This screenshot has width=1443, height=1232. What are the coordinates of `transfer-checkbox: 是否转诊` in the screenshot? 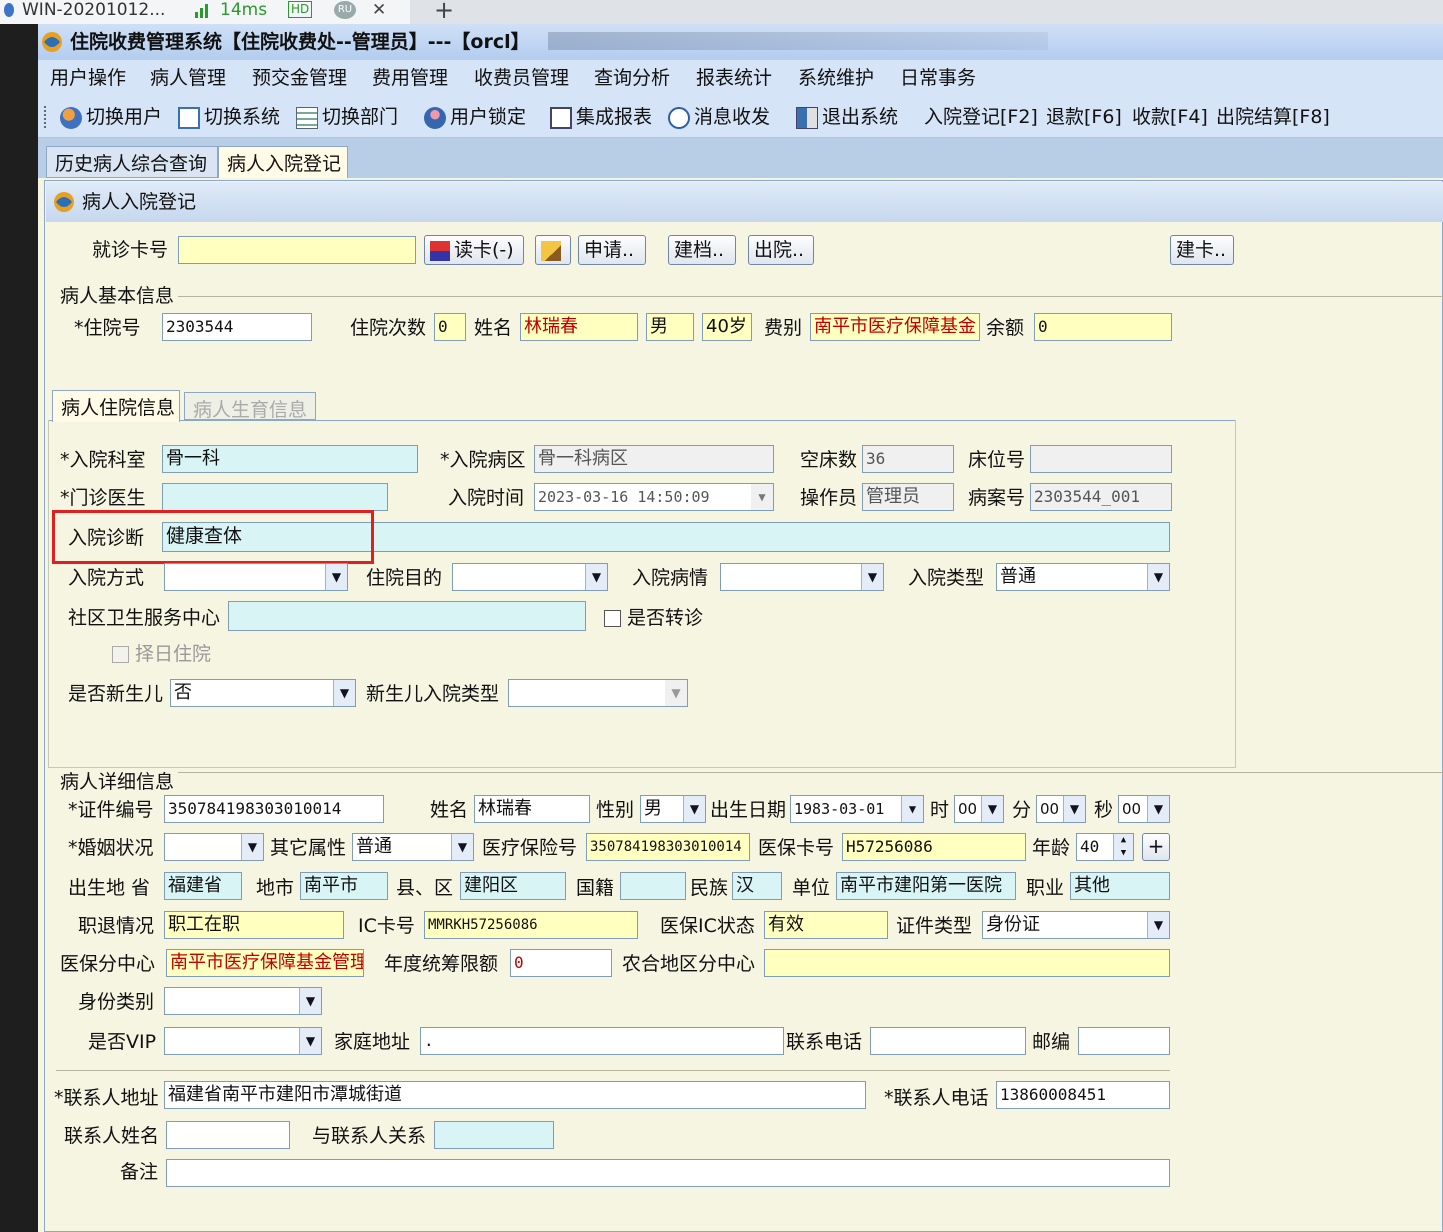 It's located at (653, 618).